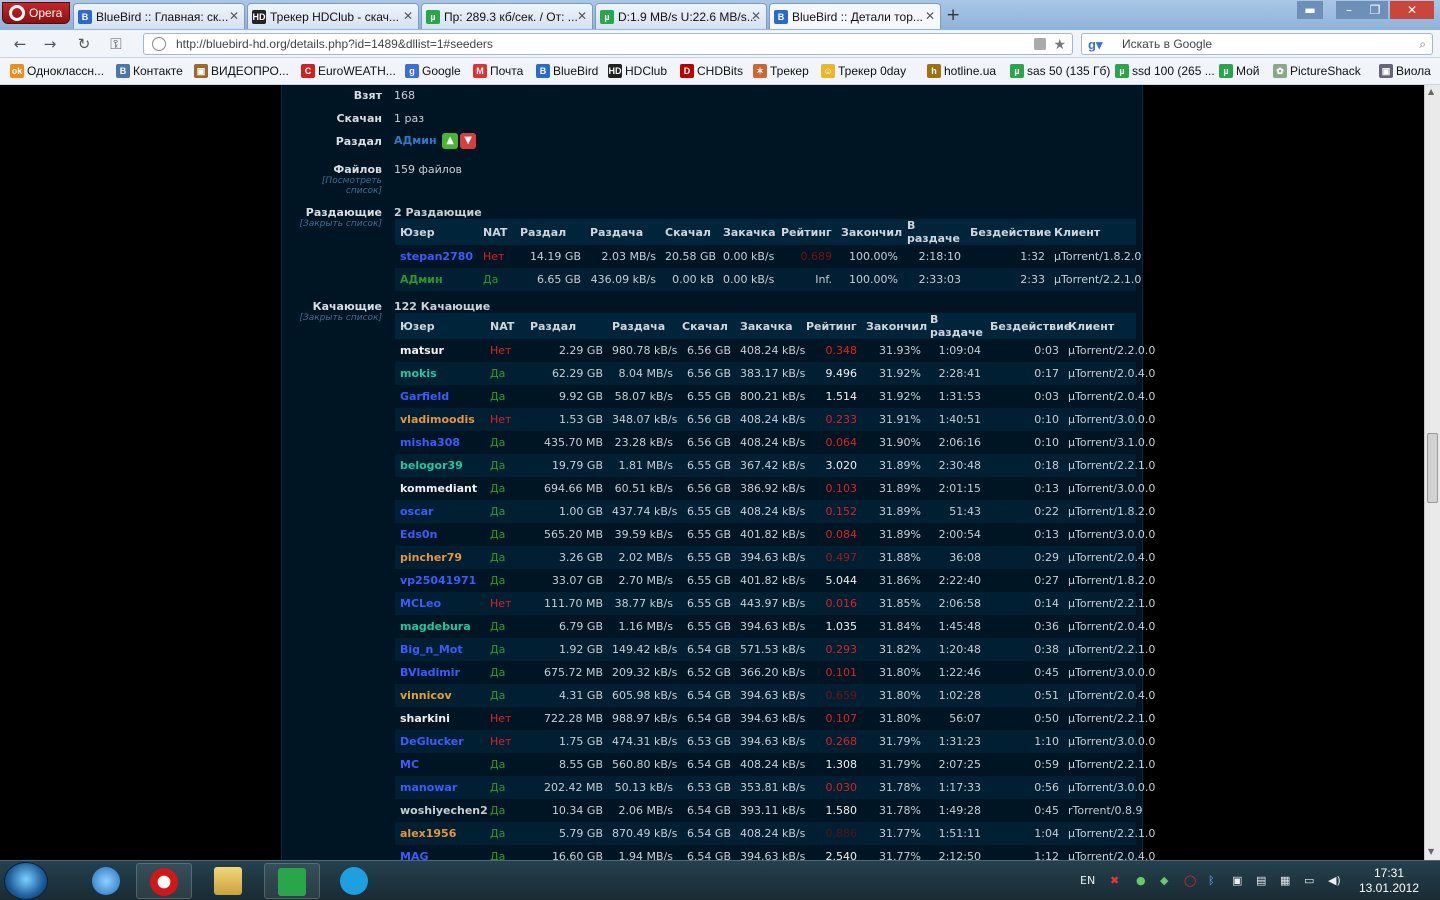 The width and height of the screenshot is (1440, 900). Describe the element at coordinates (149, 71) in the screenshot. I see `bookmark-item: В Контакте` at that location.